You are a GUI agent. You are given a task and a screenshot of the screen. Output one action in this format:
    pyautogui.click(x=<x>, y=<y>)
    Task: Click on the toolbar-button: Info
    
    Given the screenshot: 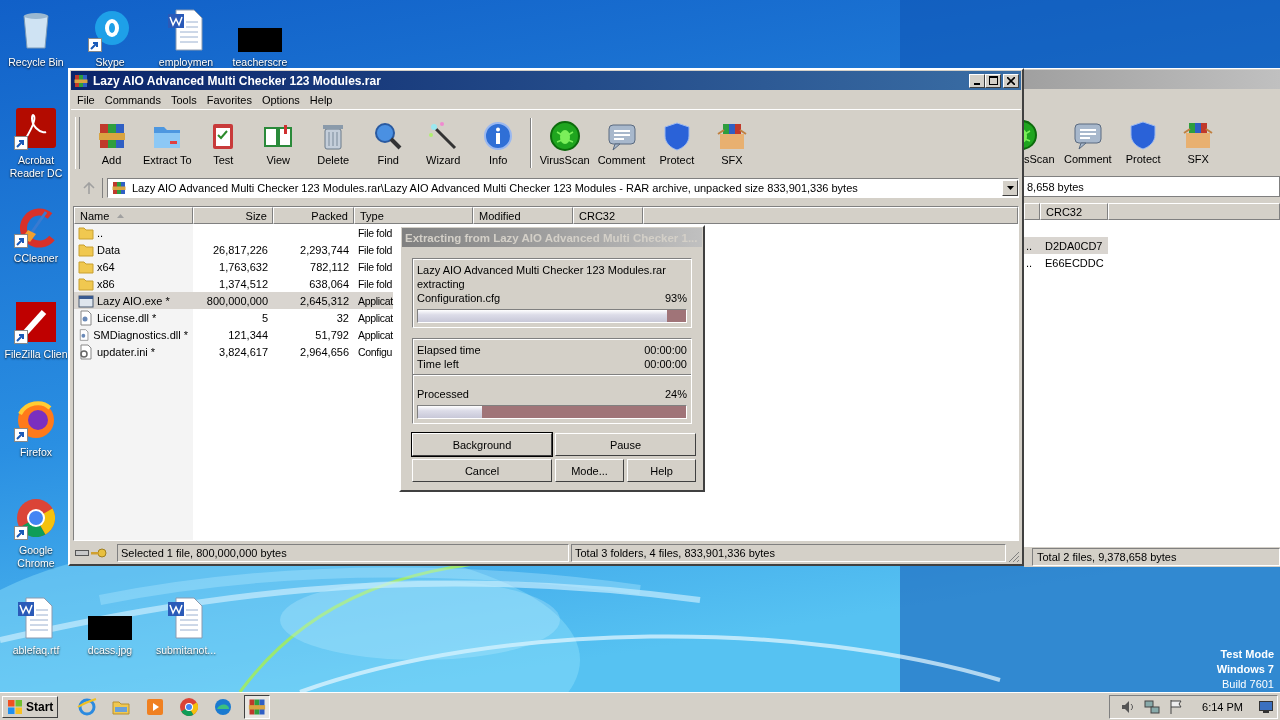 What is the action you would take?
    pyautogui.click(x=498, y=143)
    